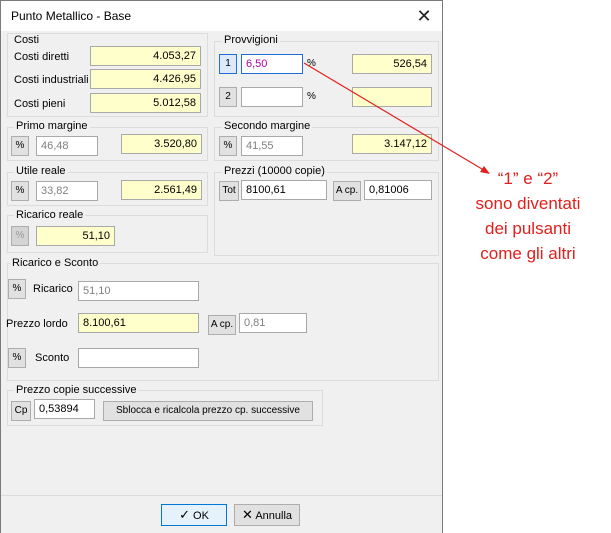  I want to click on ok-button: ✓ OK, so click(194, 515).